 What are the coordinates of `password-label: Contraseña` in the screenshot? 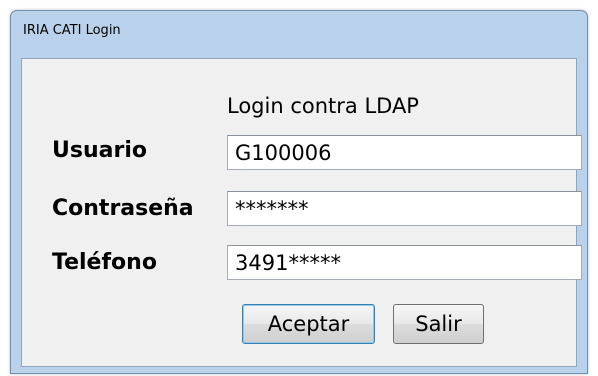 It's located at (123, 208).